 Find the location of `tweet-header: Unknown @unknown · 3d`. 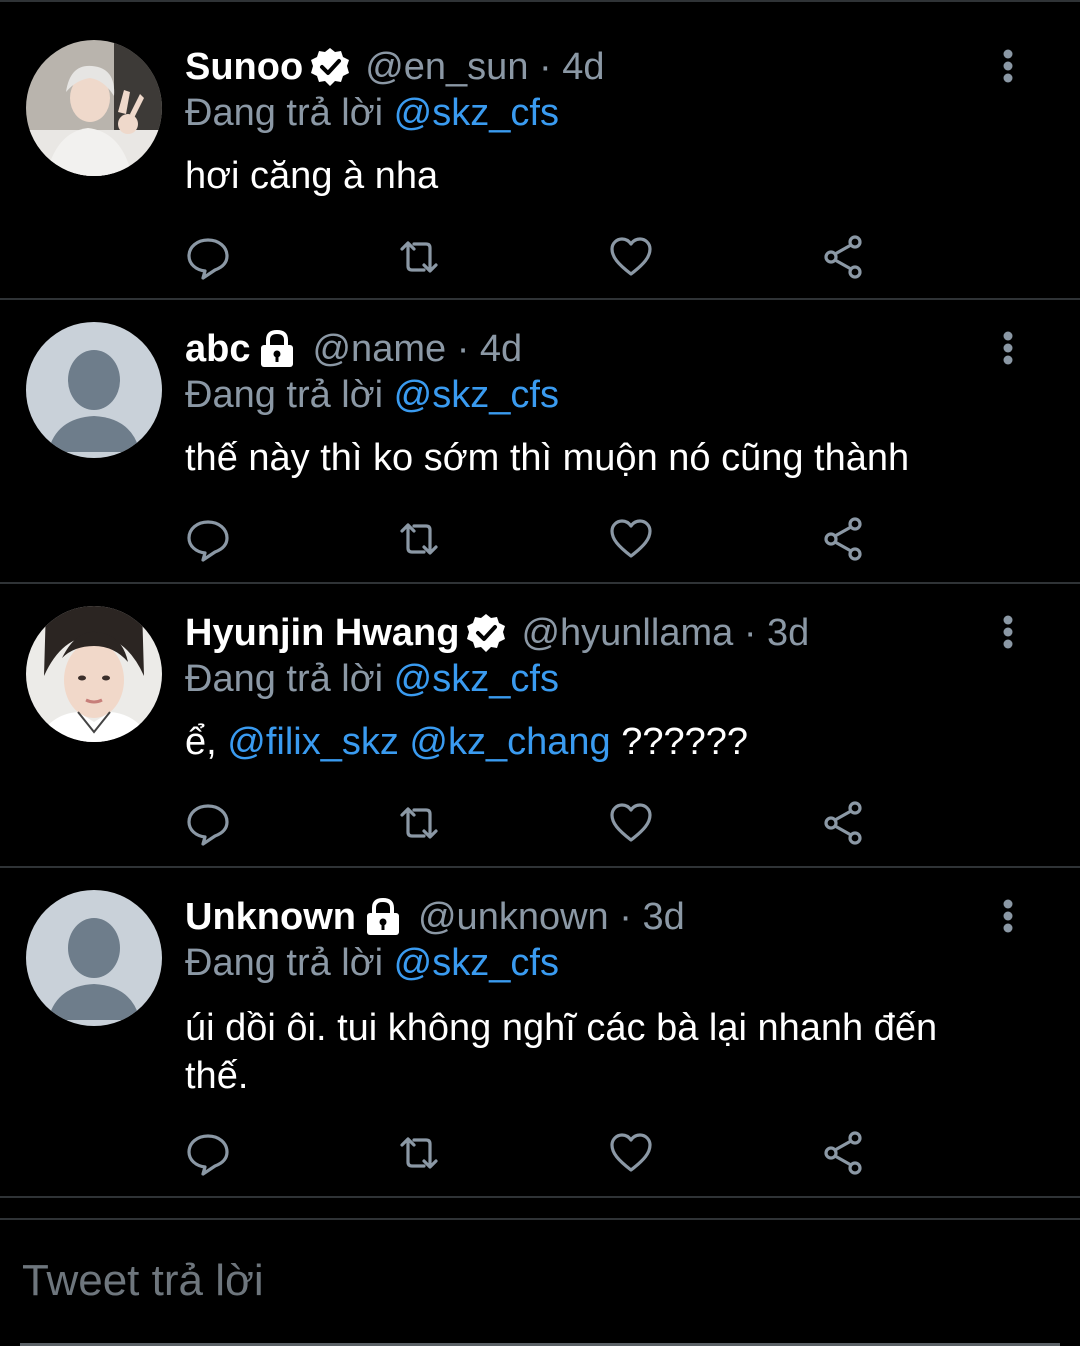

tweet-header: Unknown @unknown · 3d is located at coordinates (435, 917).